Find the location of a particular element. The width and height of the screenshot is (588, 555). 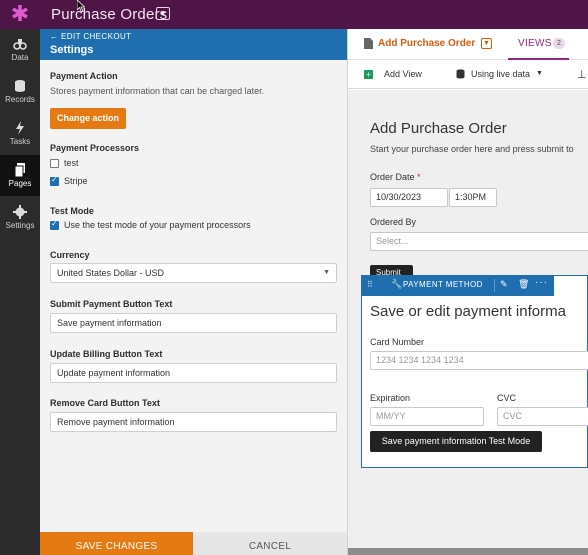

page-header: Add Purchase Order ▼ VIEWS 2 is located at coordinates (468, 44).